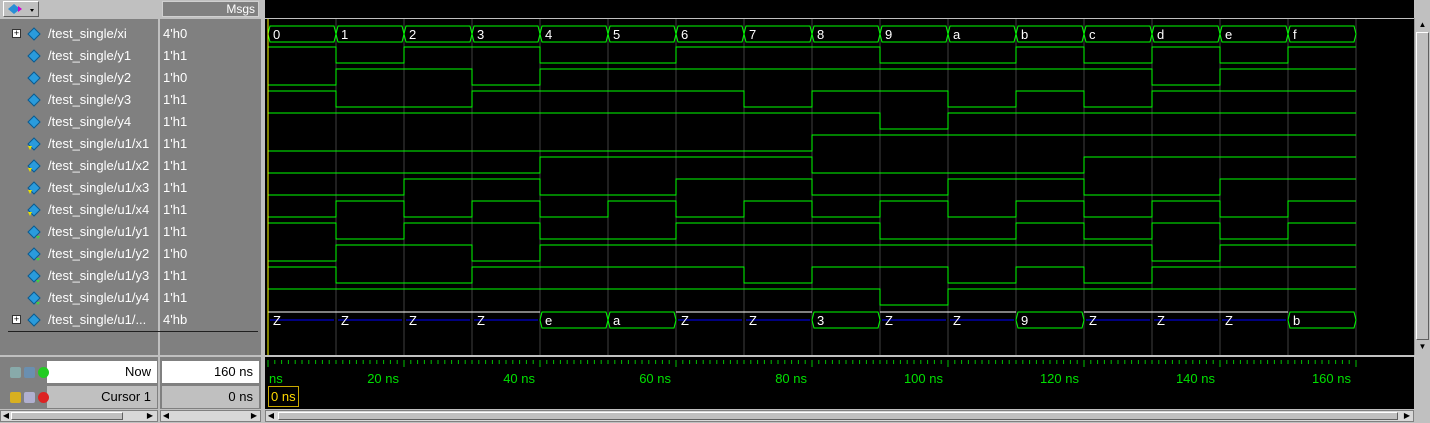  What do you see at coordinates (924, 378) in the screenshot?
I see `timeline-label: 100 ns` at bounding box center [924, 378].